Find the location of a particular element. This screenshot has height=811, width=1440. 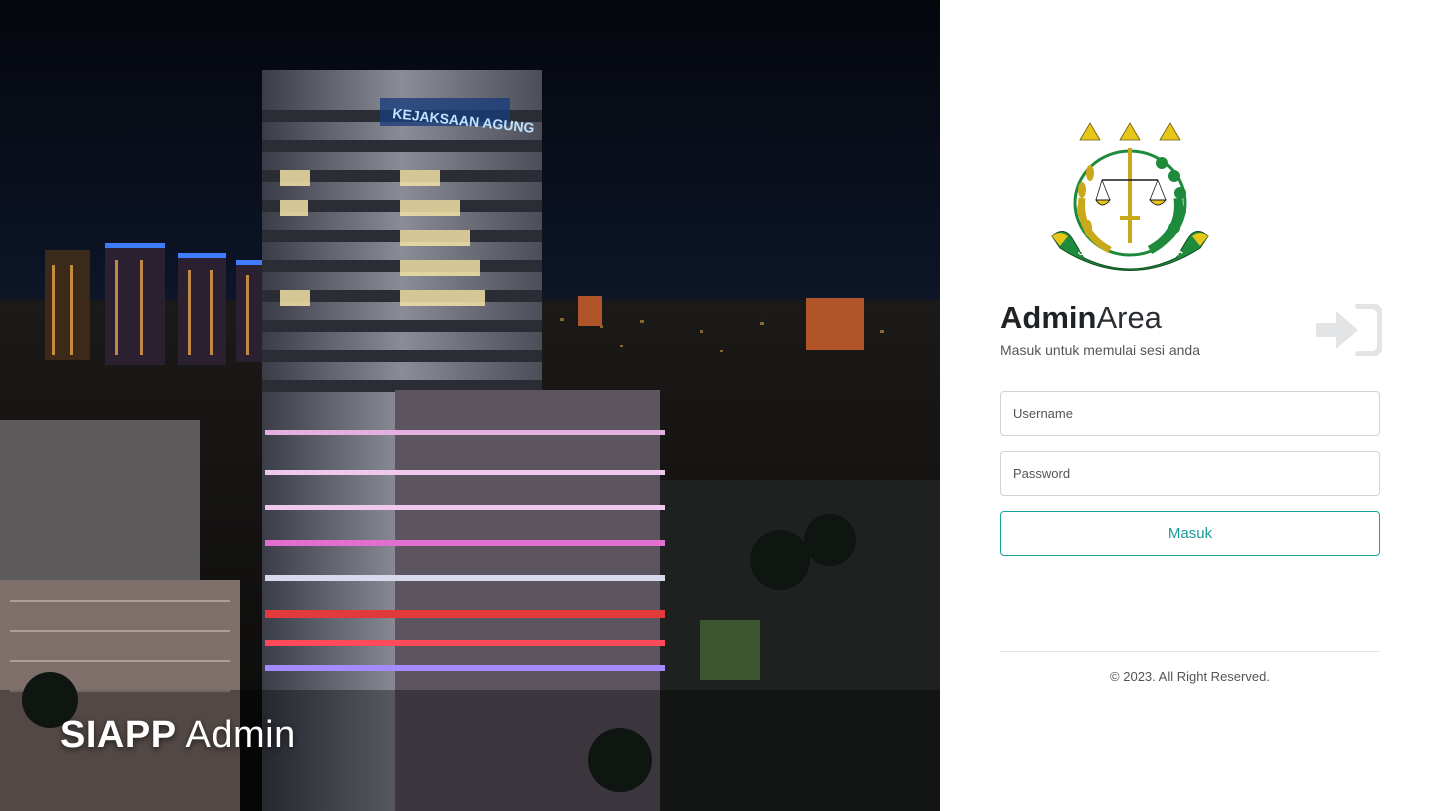

password-input is located at coordinates (1190, 473).